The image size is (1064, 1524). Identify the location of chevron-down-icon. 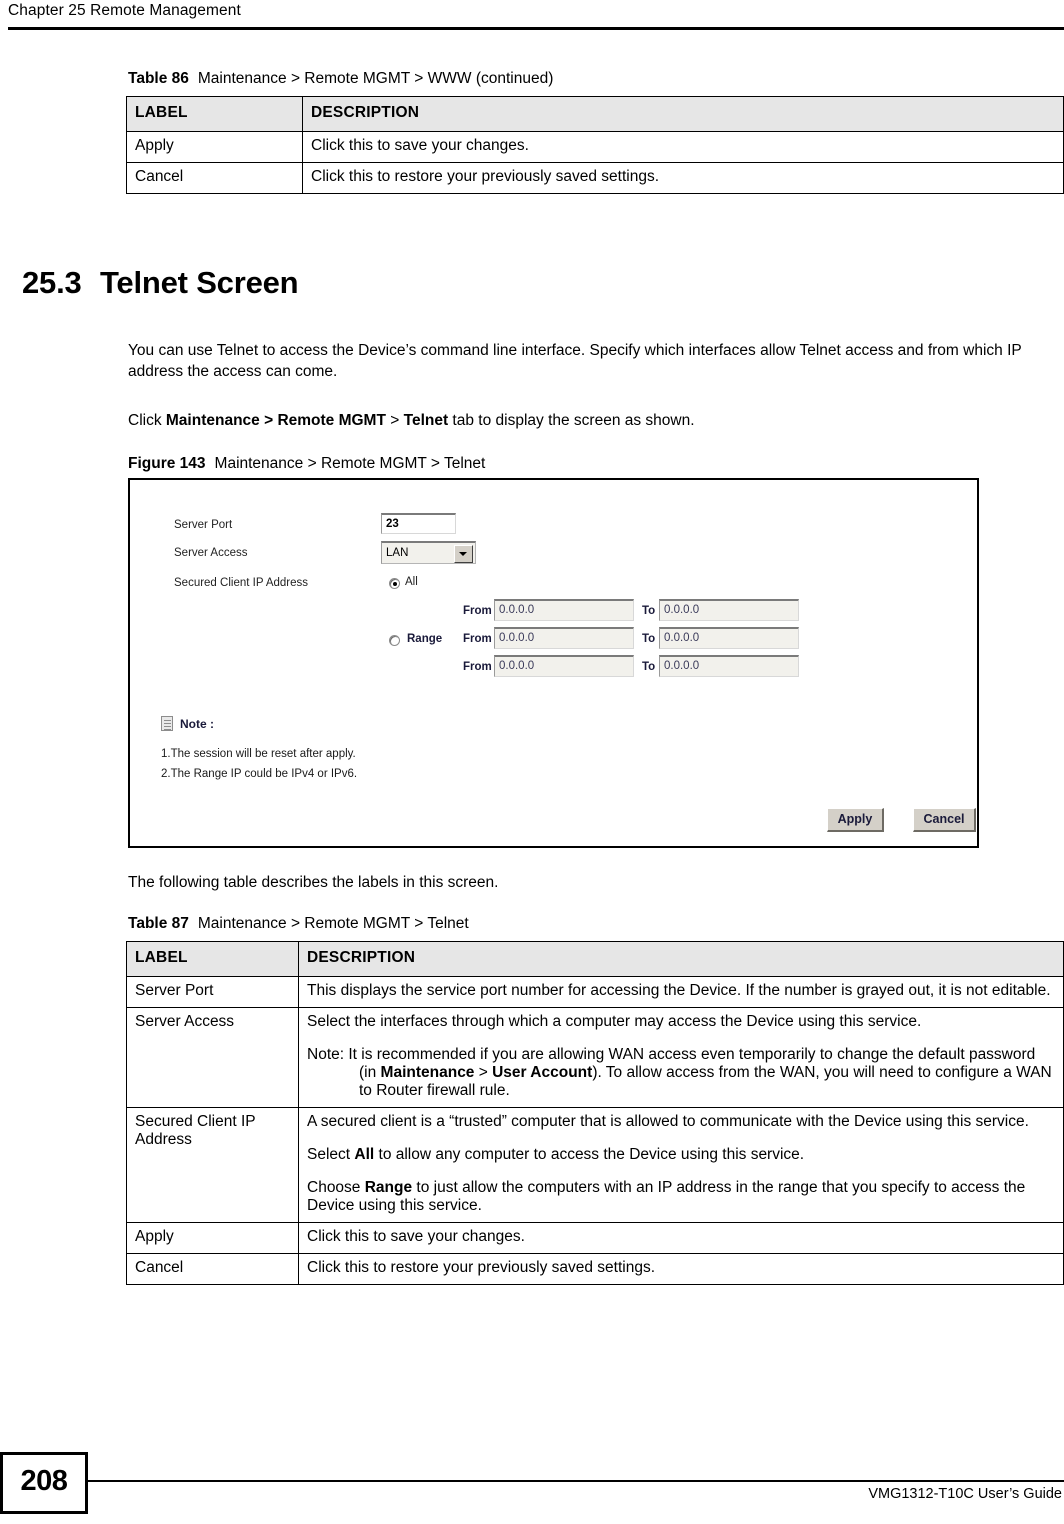
(463, 554).